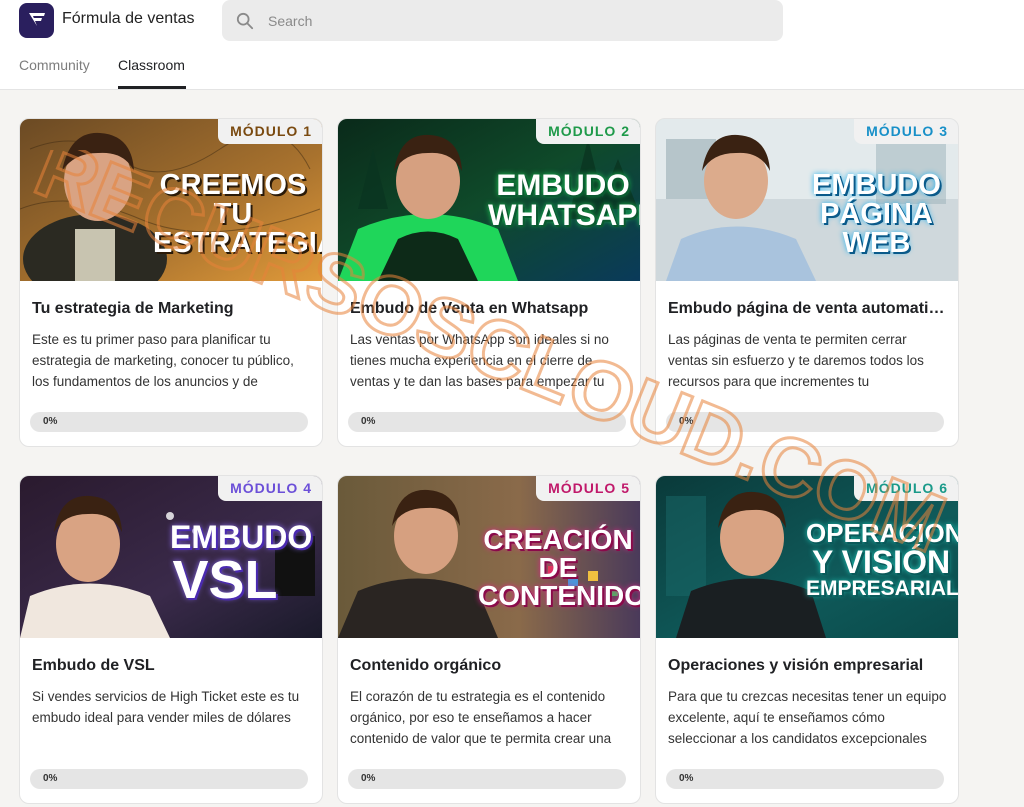 This screenshot has height=807, width=1024. Describe the element at coordinates (172, 666) in the screenshot. I see `course-title: Embudo de VSL` at that location.